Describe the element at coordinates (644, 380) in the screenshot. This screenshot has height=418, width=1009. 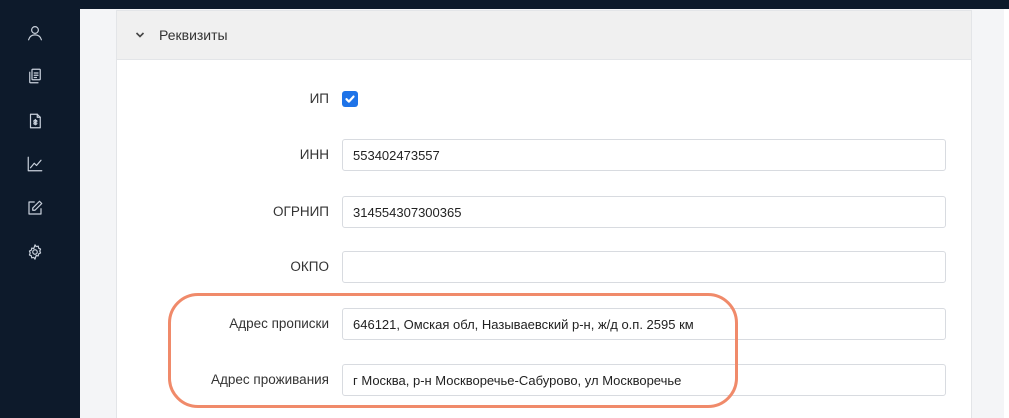
I see `live-address-input` at that location.